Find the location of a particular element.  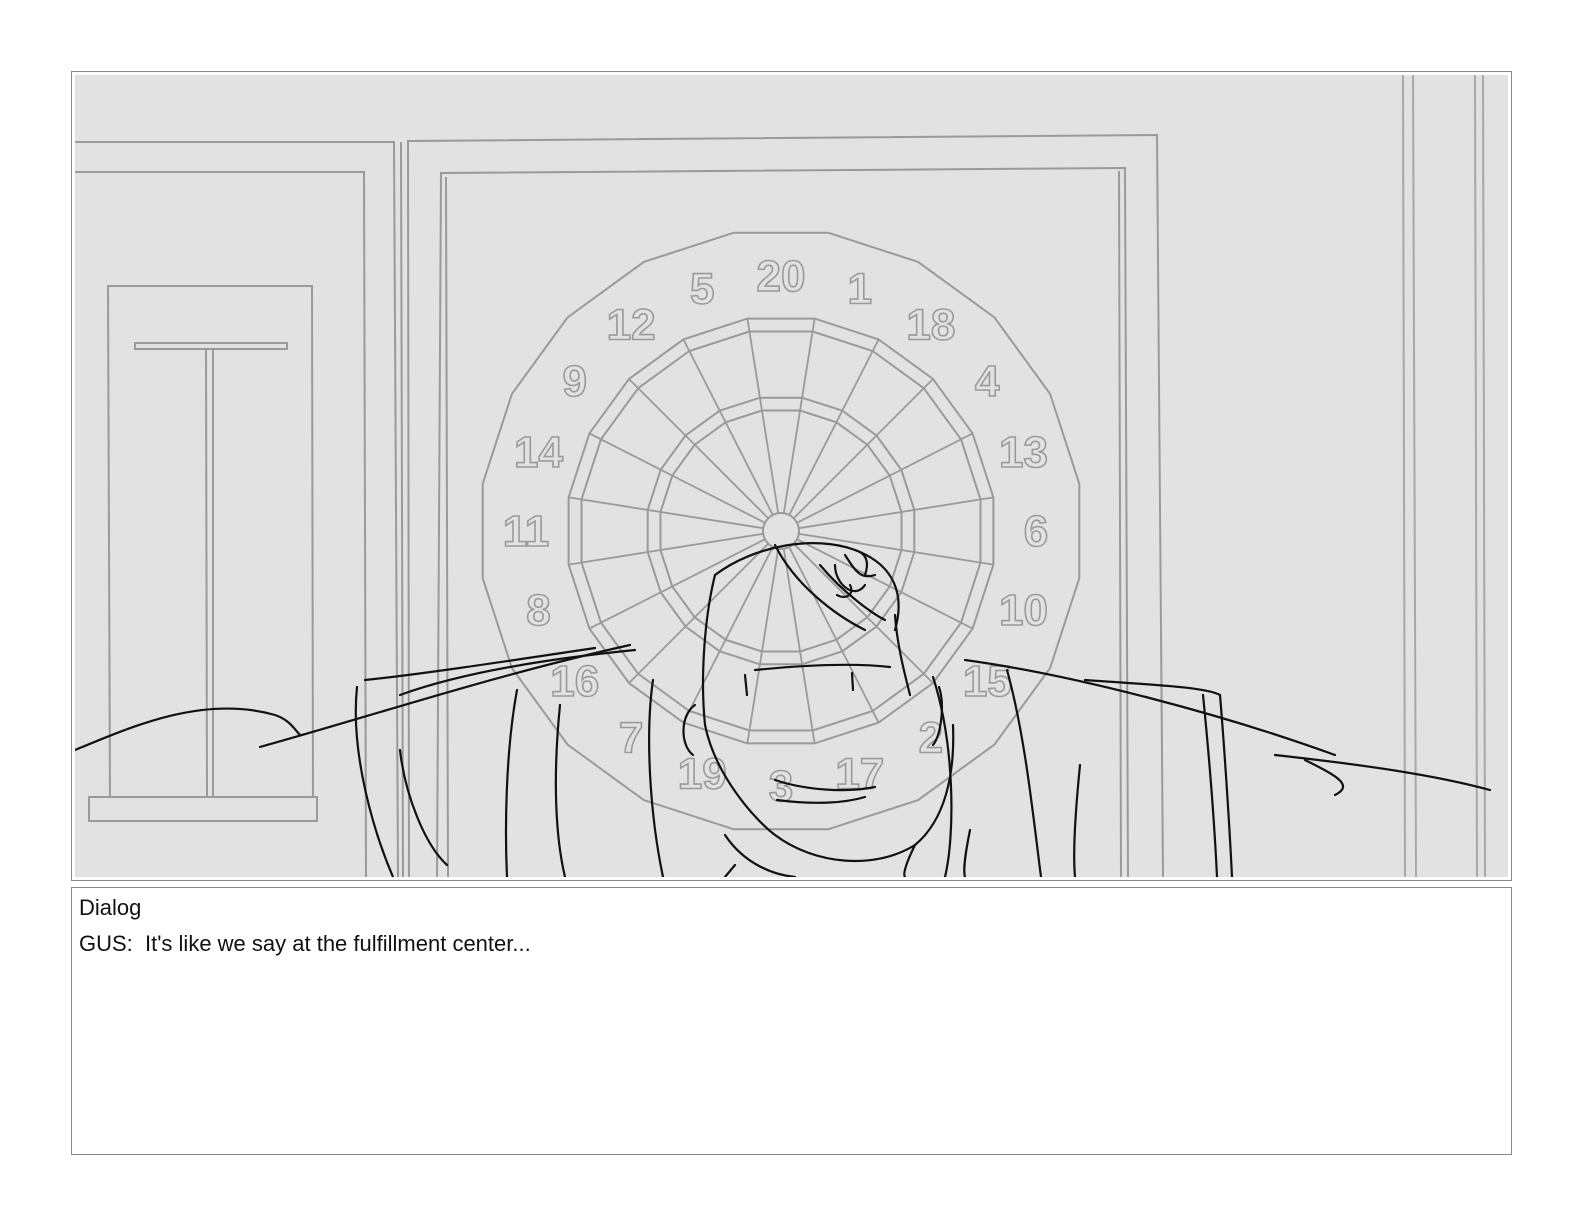

dartboard-number: 11 is located at coordinates (526, 531).